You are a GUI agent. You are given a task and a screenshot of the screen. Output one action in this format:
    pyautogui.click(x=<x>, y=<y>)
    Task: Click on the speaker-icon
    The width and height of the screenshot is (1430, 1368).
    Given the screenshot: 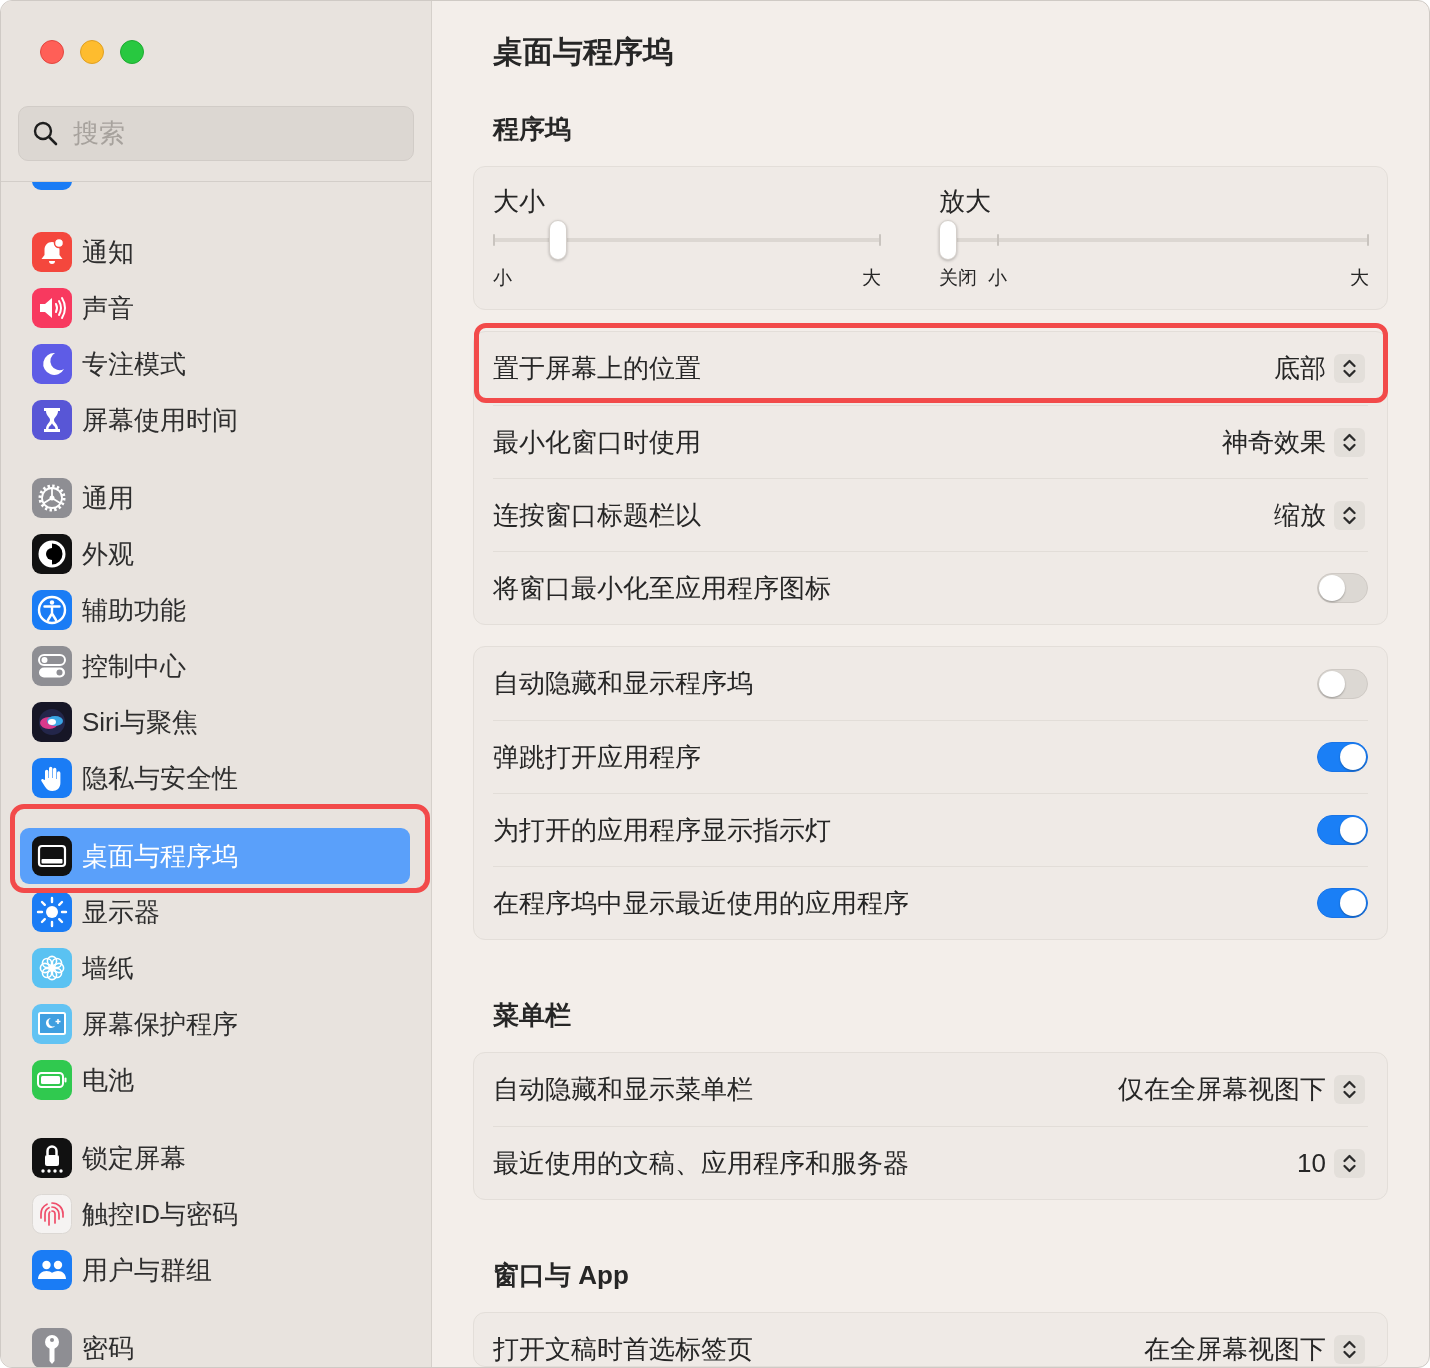 What is the action you would take?
    pyautogui.click(x=52, y=308)
    